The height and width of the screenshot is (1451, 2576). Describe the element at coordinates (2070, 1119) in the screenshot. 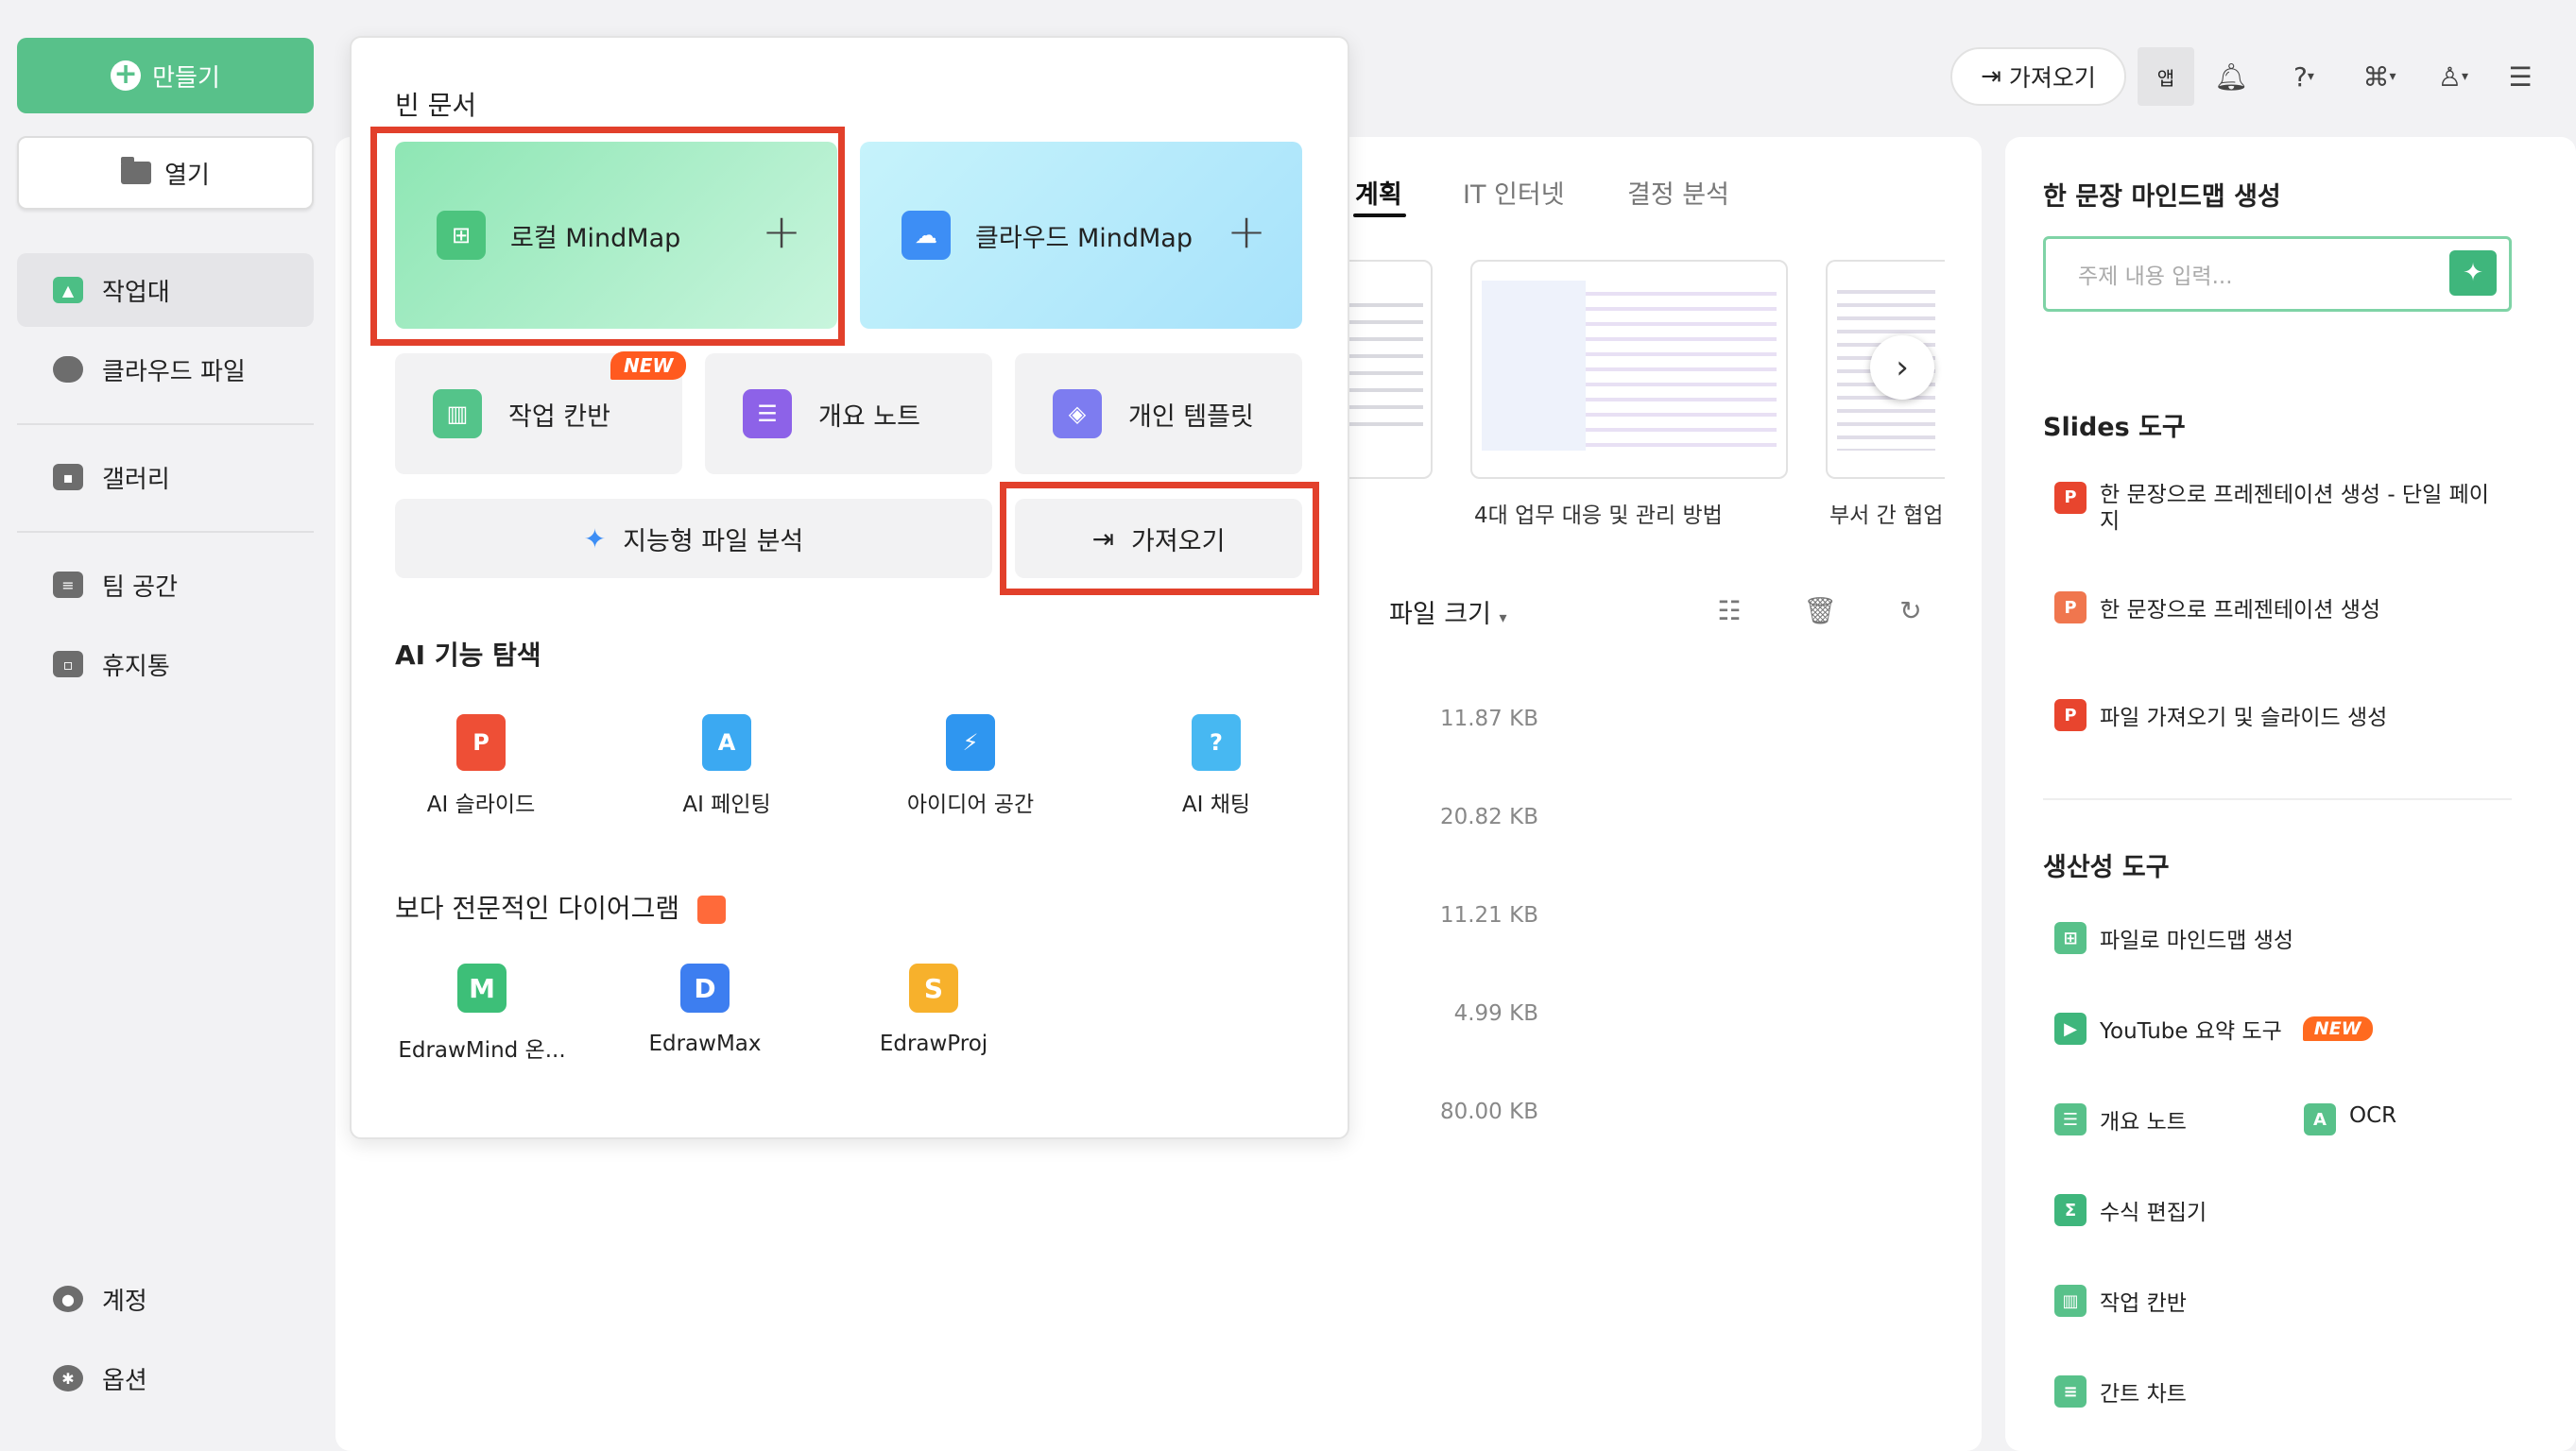

I see `outline-list-icon: ☰` at that location.